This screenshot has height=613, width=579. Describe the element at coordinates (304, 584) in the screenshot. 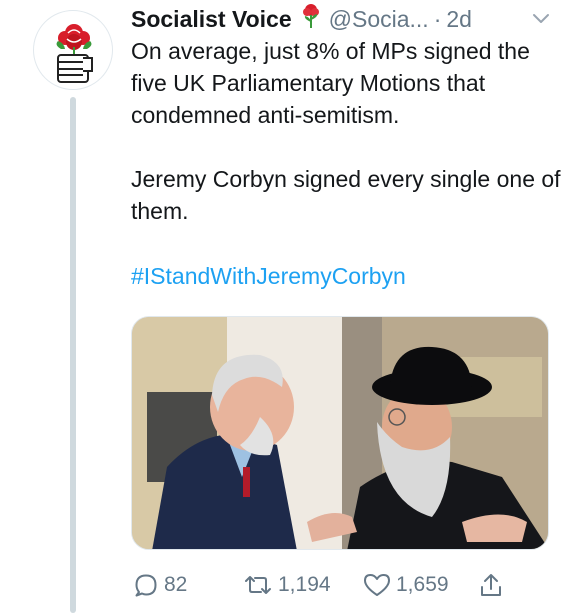

I see `retweet-count: 1,194` at that location.